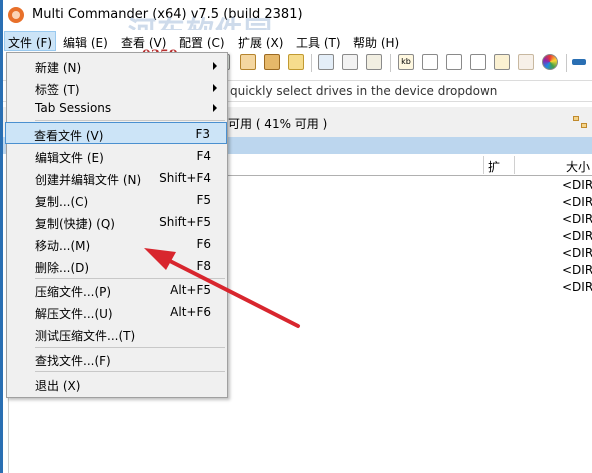 The width and height of the screenshot is (592, 473). Describe the element at coordinates (117, 222) in the screenshot. I see `menu-item-quick-copy: 复制(快捷) (Q) Shift+F5` at that location.